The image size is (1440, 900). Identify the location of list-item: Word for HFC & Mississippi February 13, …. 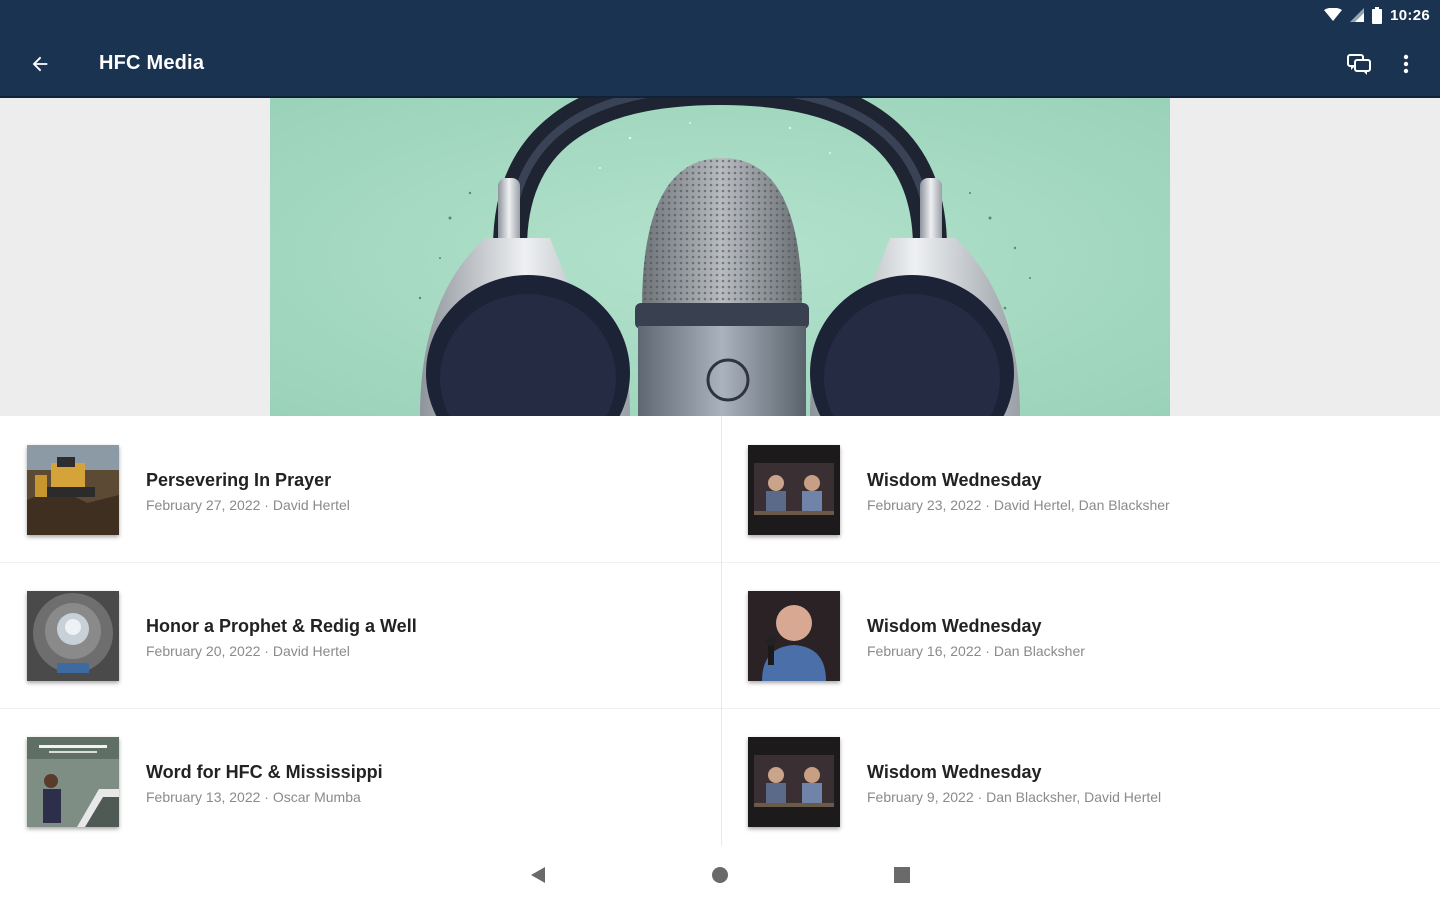
(360, 781).